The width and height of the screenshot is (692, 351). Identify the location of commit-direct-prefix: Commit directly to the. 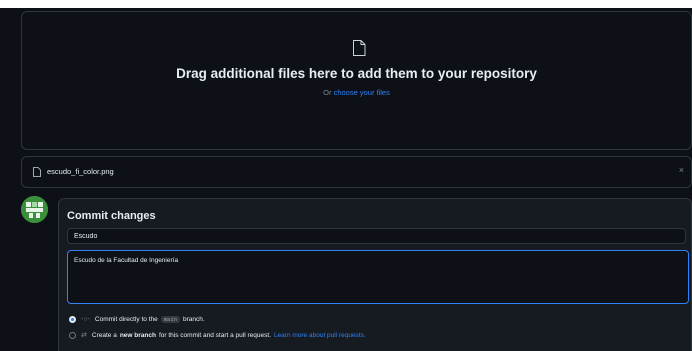
(126, 319).